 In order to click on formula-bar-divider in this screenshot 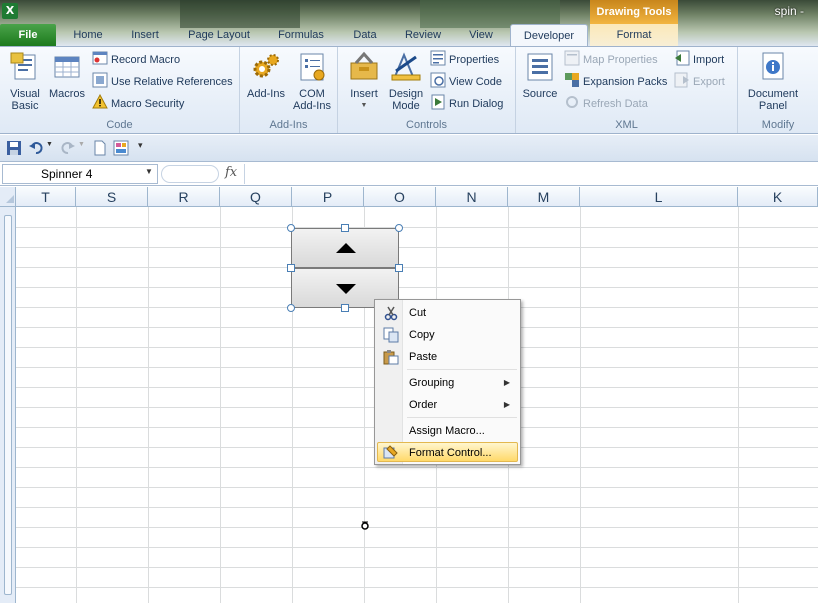, I will do `click(190, 174)`.